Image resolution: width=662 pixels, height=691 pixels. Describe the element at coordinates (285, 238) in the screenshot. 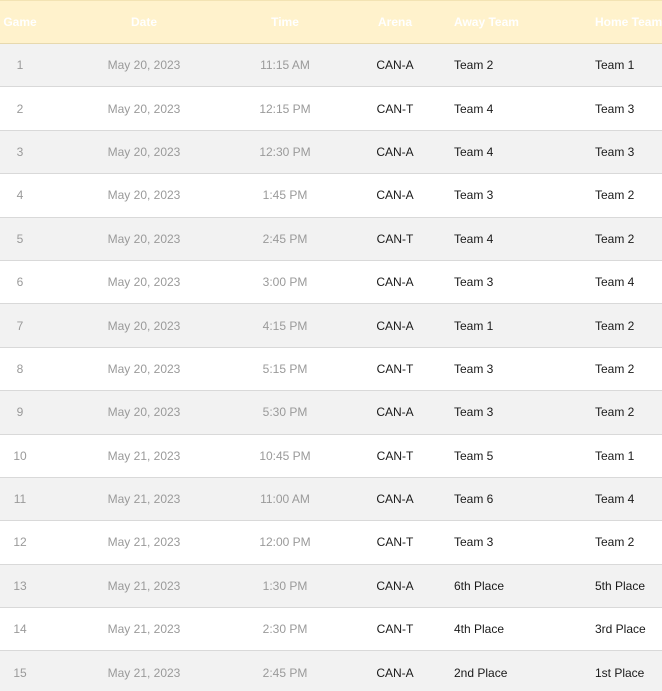

I see `cell-time: 2:45 PM` at that location.